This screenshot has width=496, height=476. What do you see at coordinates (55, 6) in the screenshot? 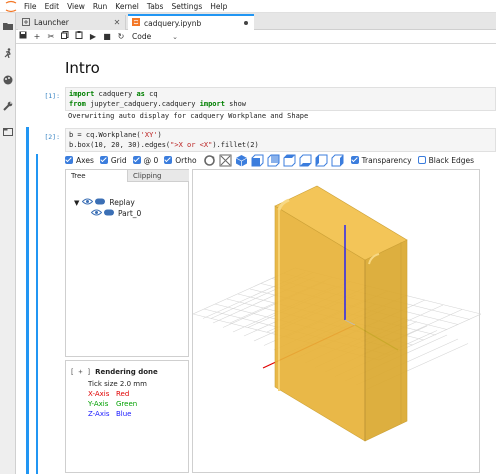
I see `menu-edit: Edit` at bounding box center [55, 6].